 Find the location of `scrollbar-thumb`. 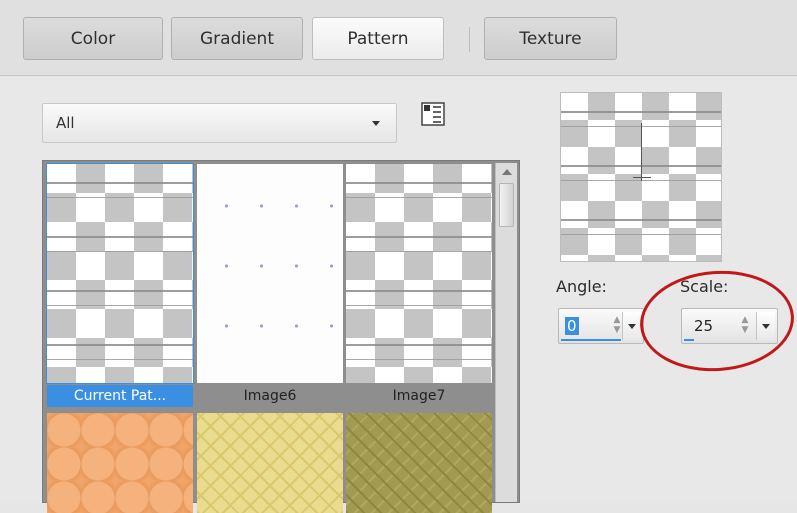

scrollbar-thumb is located at coordinates (506, 205).